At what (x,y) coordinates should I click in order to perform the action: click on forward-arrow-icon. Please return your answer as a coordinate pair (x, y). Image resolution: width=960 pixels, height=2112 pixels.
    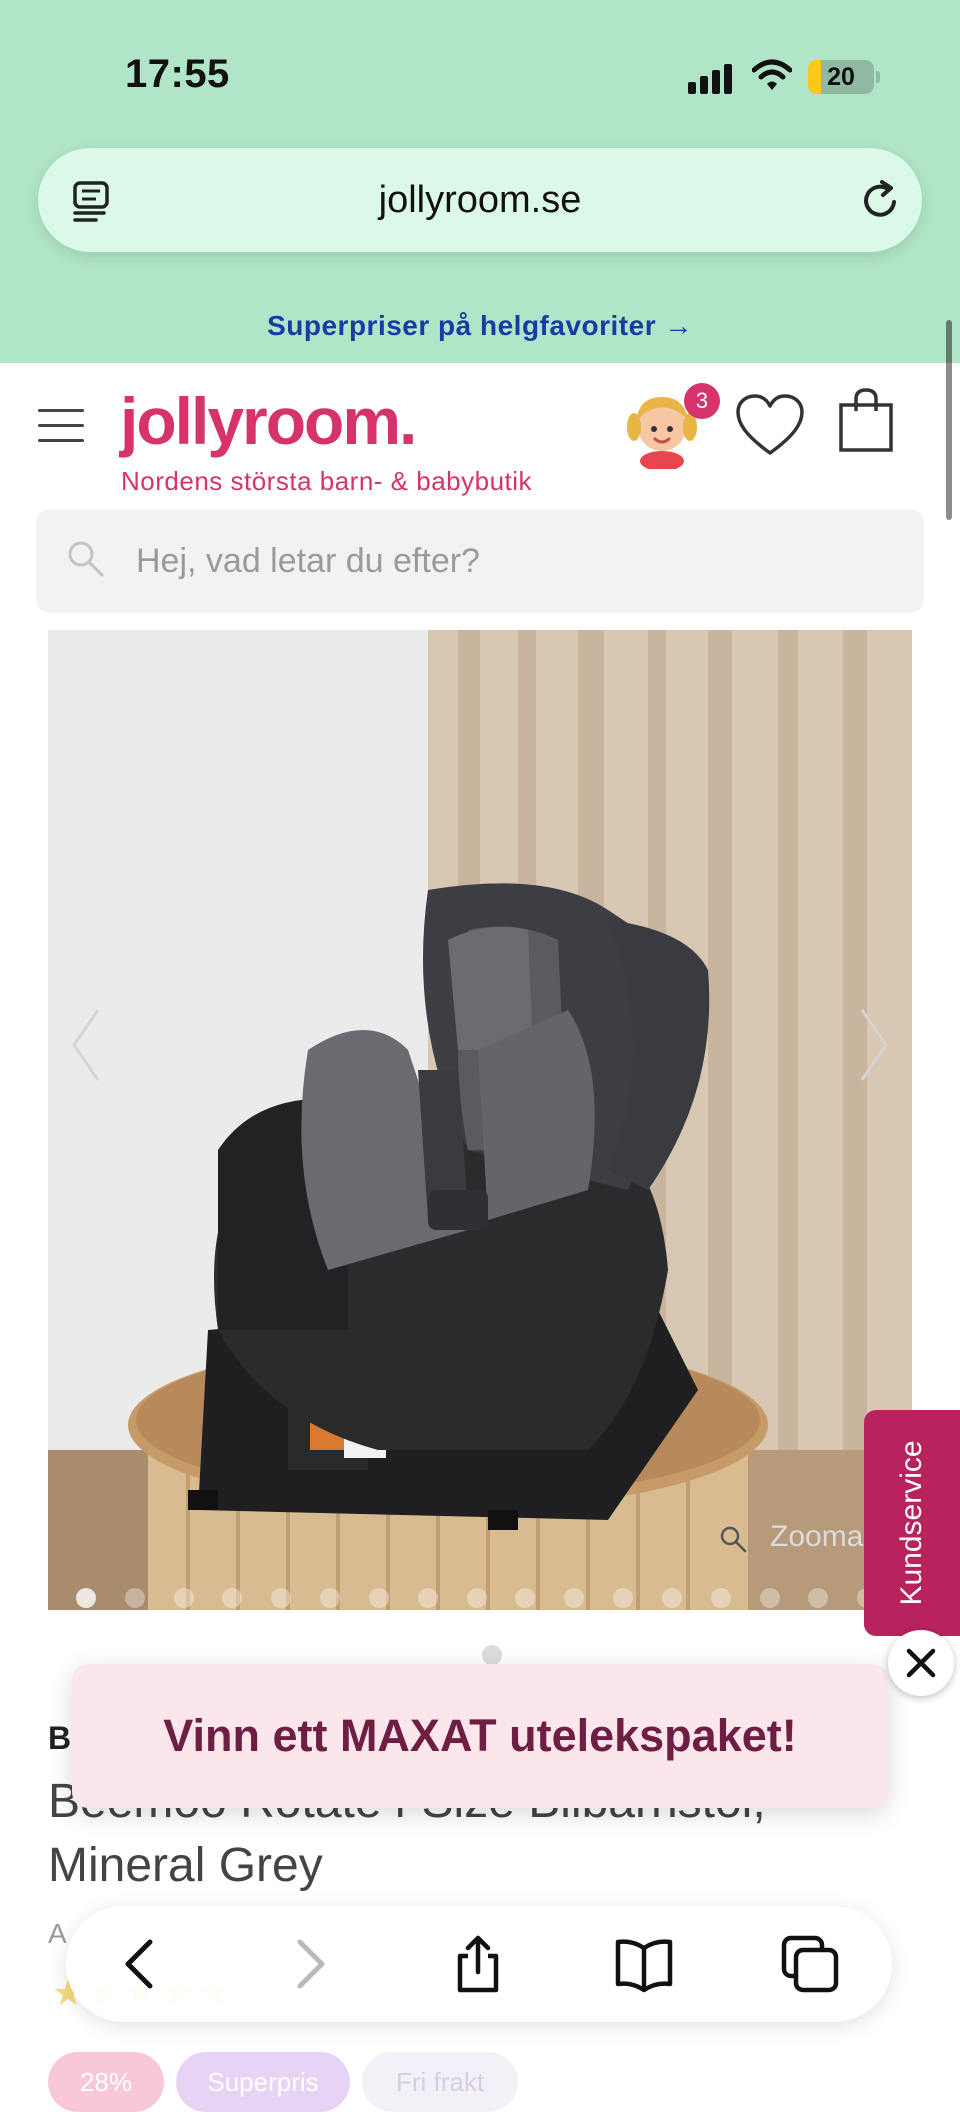
    Looking at the image, I should click on (308, 1964).